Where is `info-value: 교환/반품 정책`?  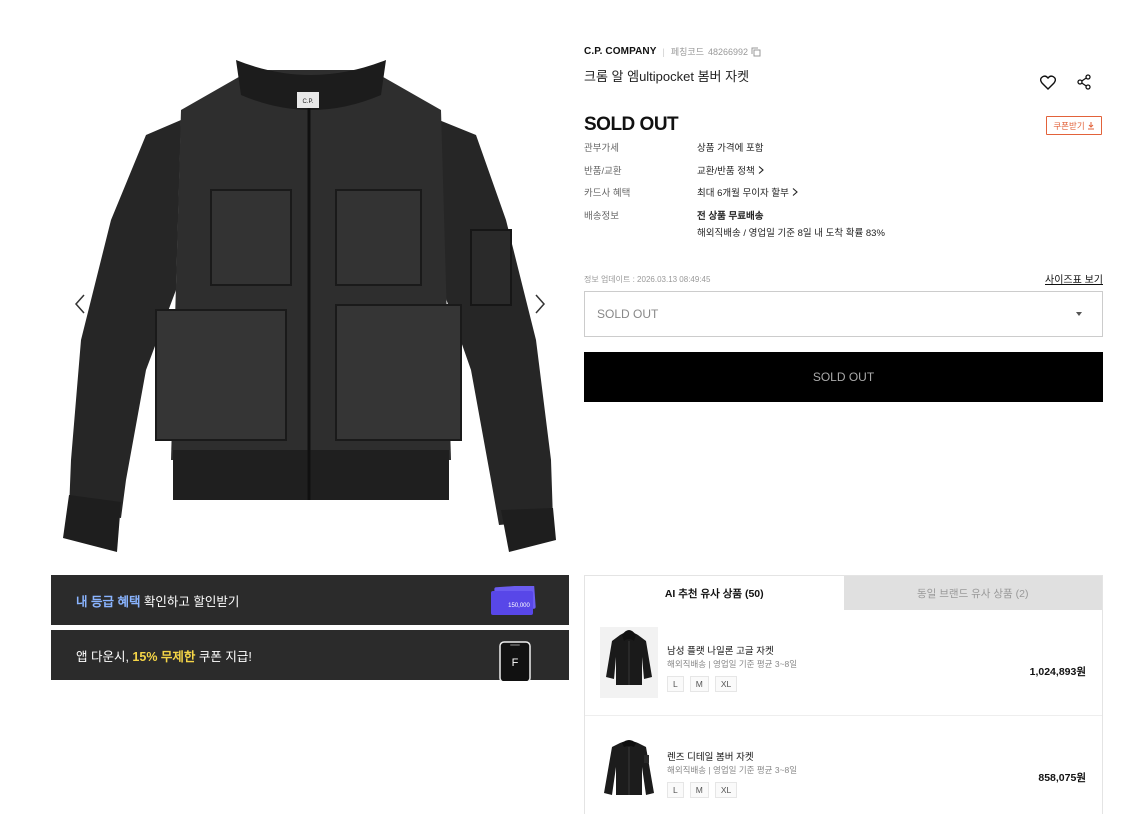
info-value: 교환/반품 정책 is located at coordinates (726, 171).